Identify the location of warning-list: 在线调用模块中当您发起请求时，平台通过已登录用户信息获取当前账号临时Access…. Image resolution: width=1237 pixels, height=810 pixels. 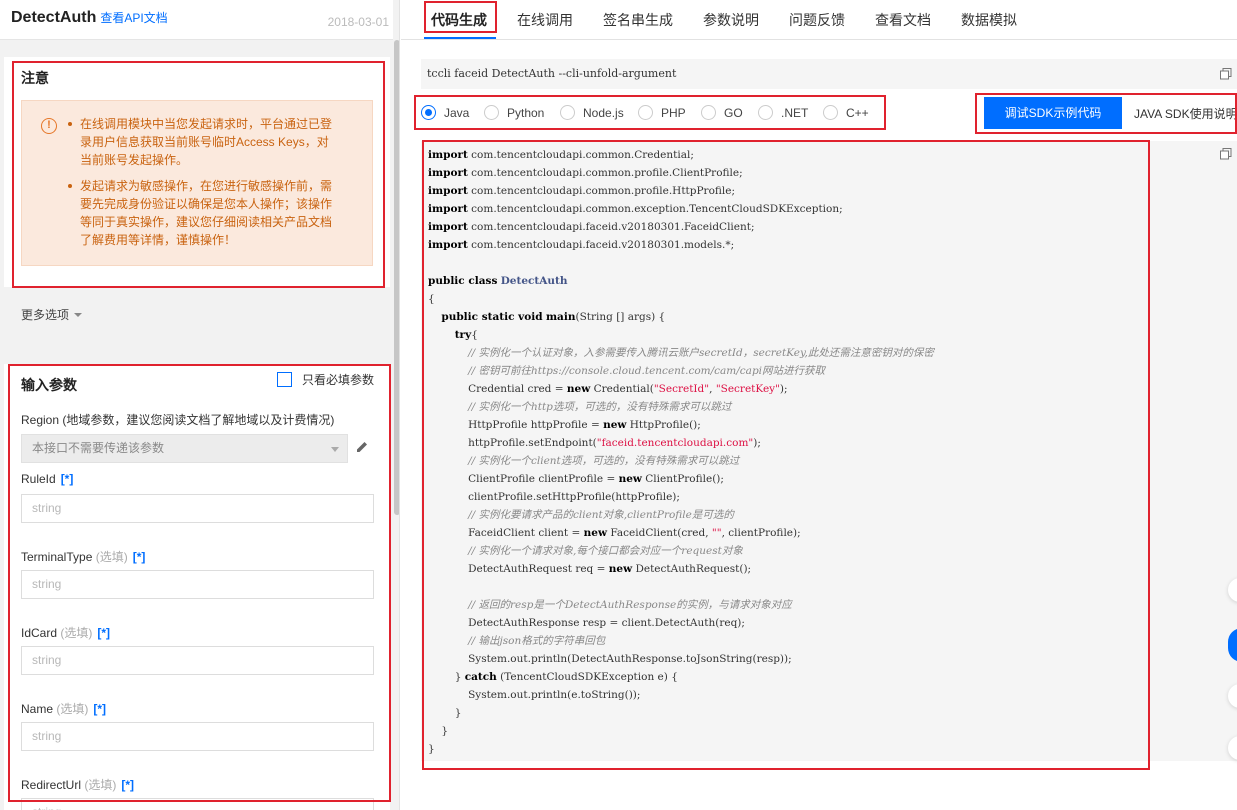
(200, 186).